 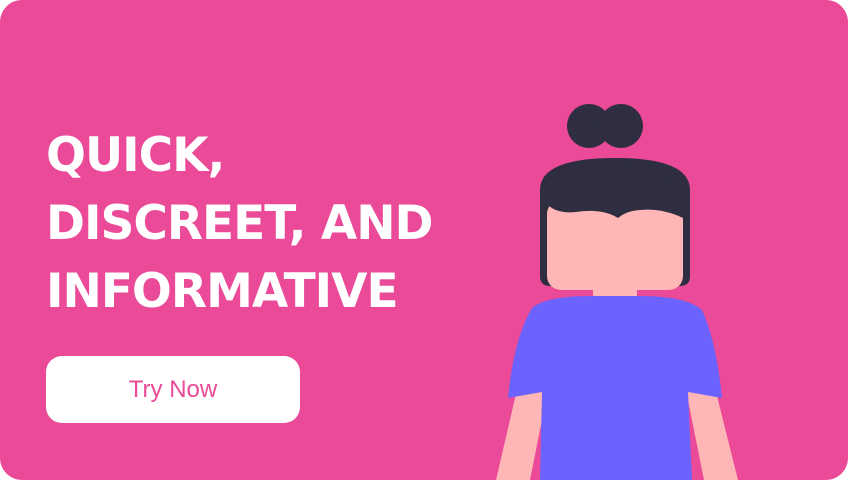 I want to click on headline-line-2: DISCREET, AND, so click(x=240, y=223).